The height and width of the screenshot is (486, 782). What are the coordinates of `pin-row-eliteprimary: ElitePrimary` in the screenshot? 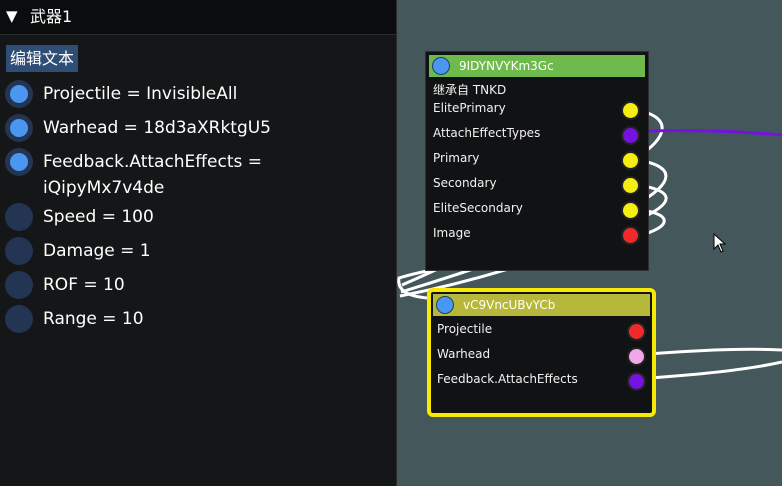 It's located at (469, 110).